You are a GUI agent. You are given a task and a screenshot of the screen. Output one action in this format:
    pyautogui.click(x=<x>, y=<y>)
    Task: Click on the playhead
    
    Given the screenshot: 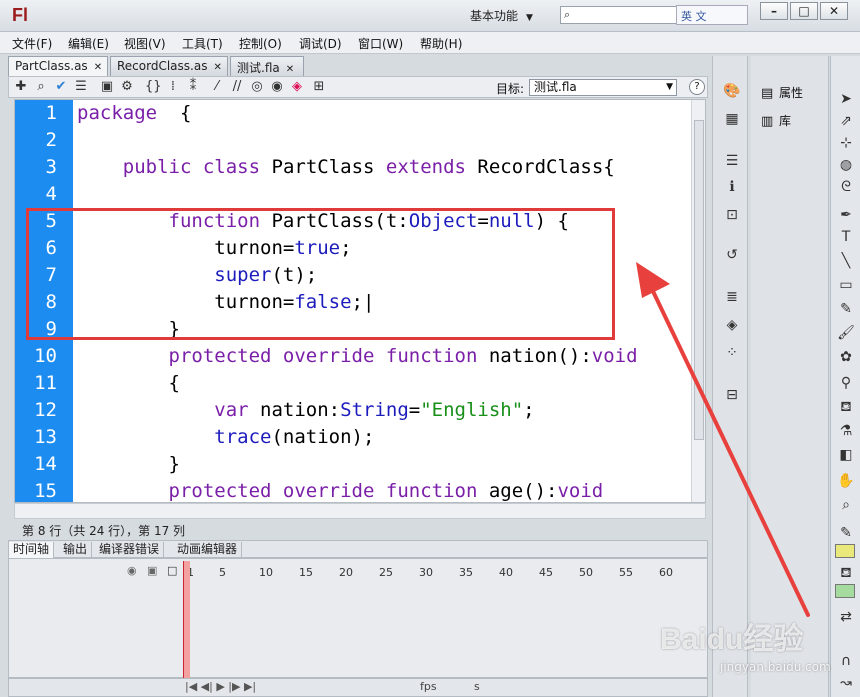 What is the action you would take?
    pyautogui.click(x=186, y=620)
    